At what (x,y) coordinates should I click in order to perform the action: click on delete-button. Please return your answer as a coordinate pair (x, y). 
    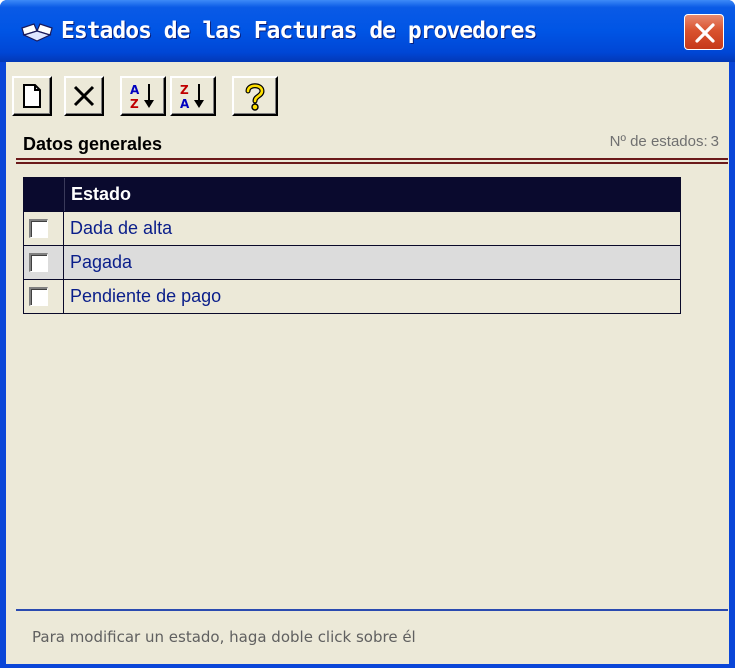
    Looking at the image, I should click on (84, 96).